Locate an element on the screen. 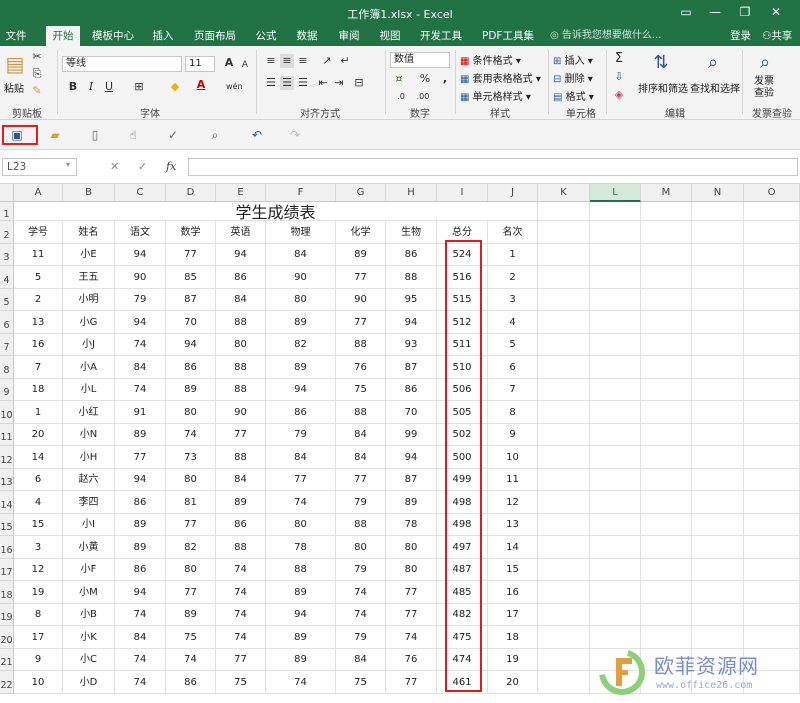 The width and height of the screenshot is (800, 703). cell: 487 is located at coordinates (462, 570).